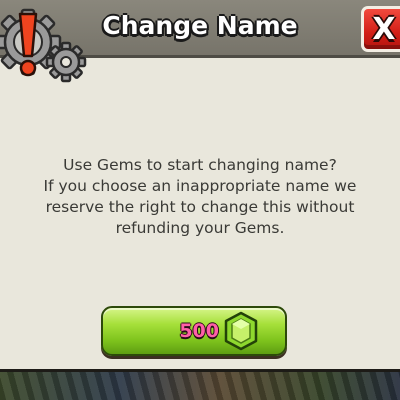 This screenshot has height=400, width=400. Describe the element at coordinates (199, 331) in the screenshot. I see `gem-cost: 500` at that location.